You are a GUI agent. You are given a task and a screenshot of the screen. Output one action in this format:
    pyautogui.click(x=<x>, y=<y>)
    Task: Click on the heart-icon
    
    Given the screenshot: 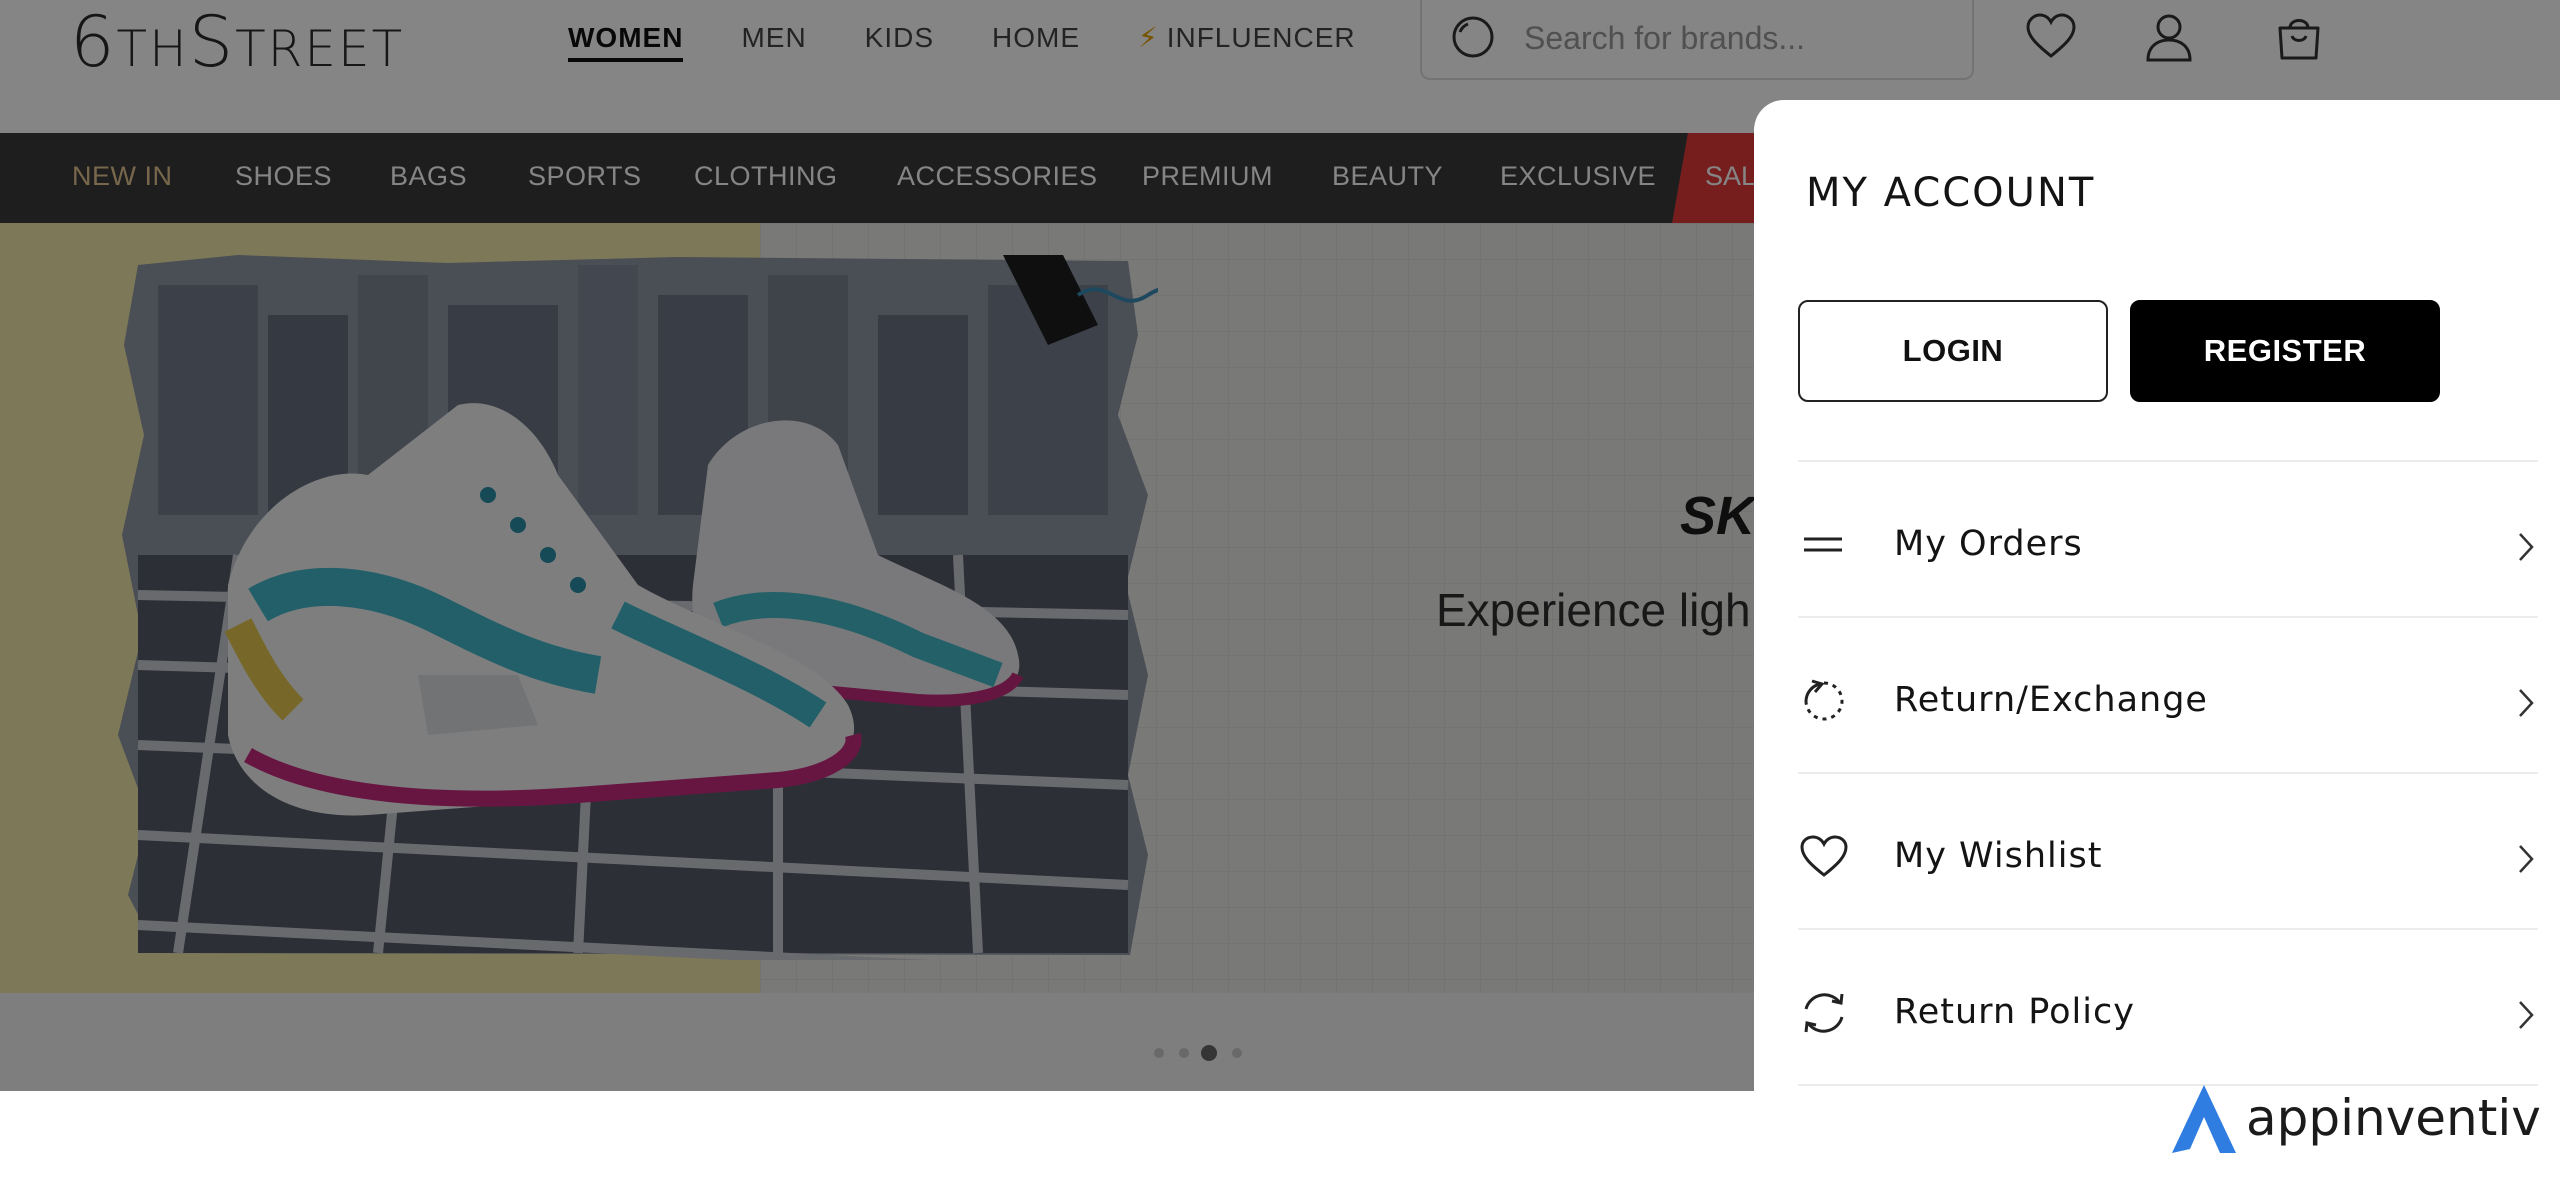 What is the action you would take?
    pyautogui.click(x=1824, y=856)
    